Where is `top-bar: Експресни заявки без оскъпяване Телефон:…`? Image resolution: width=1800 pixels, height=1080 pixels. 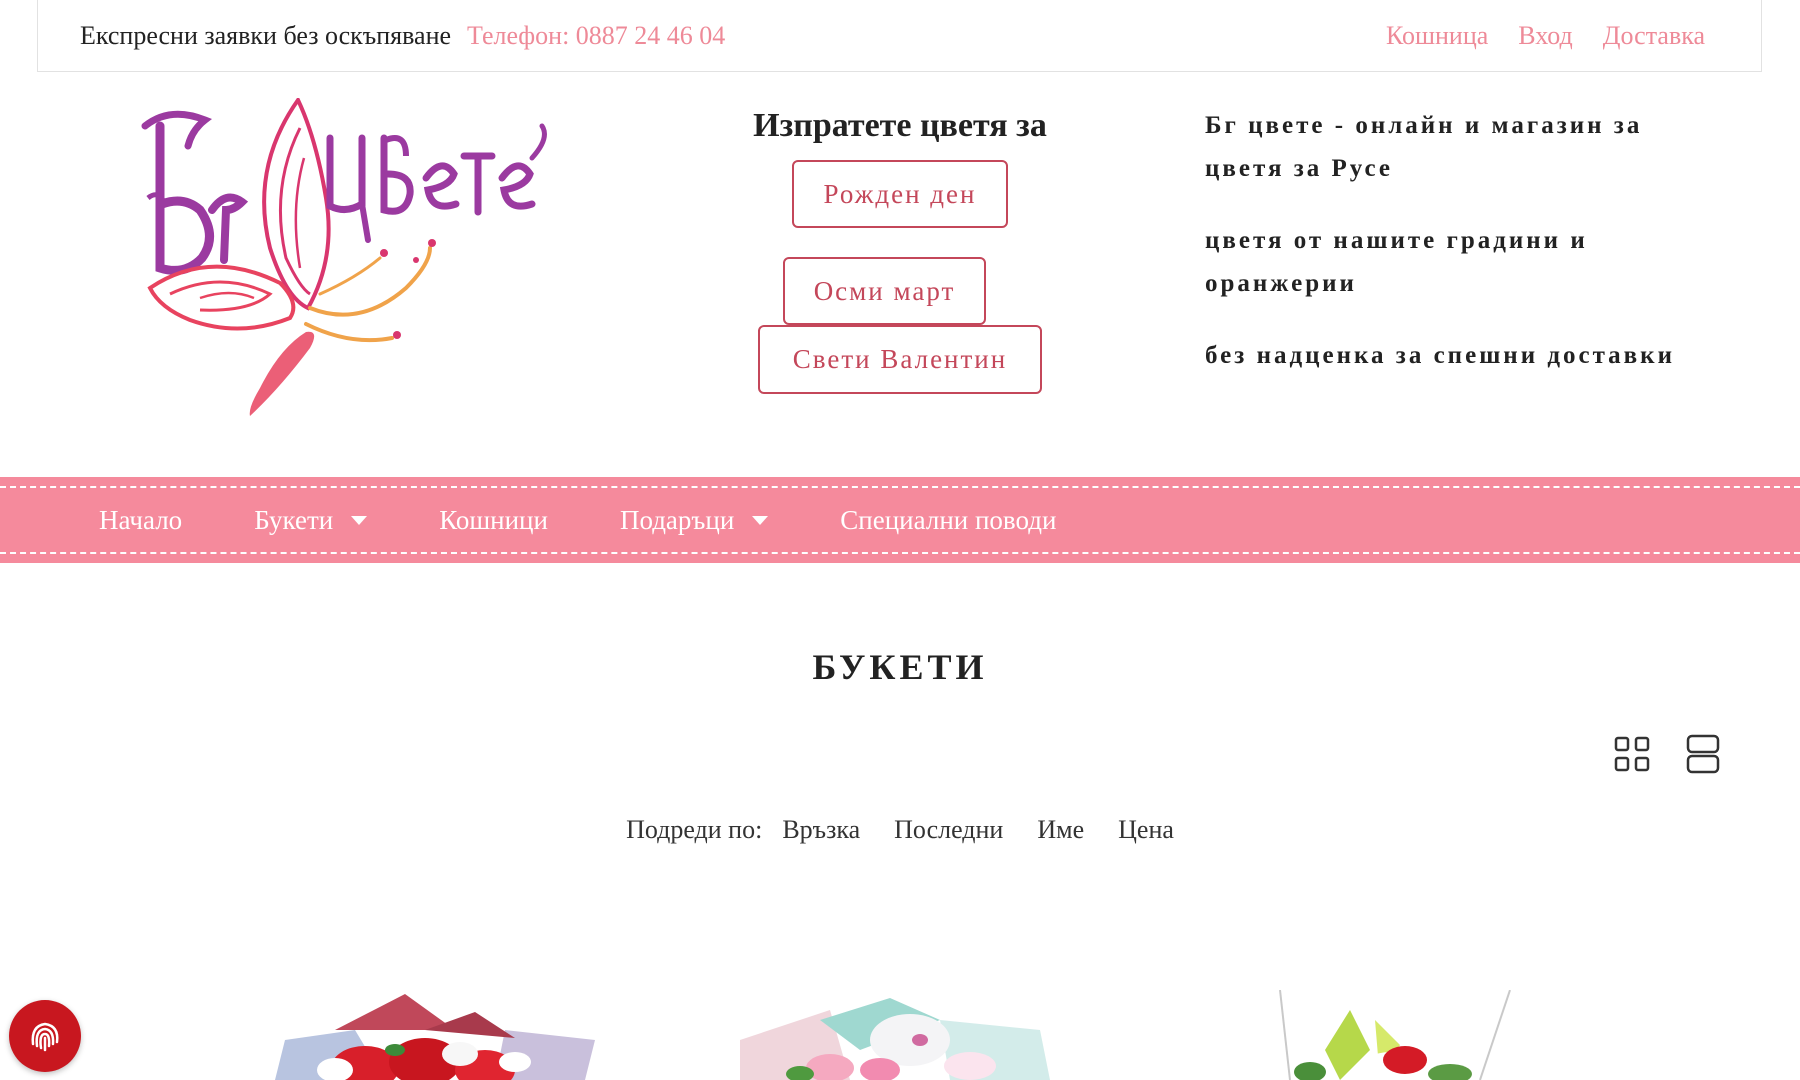
top-bar: Експресни заявки без оскъпяване Телефон:… is located at coordinates (899, 36).